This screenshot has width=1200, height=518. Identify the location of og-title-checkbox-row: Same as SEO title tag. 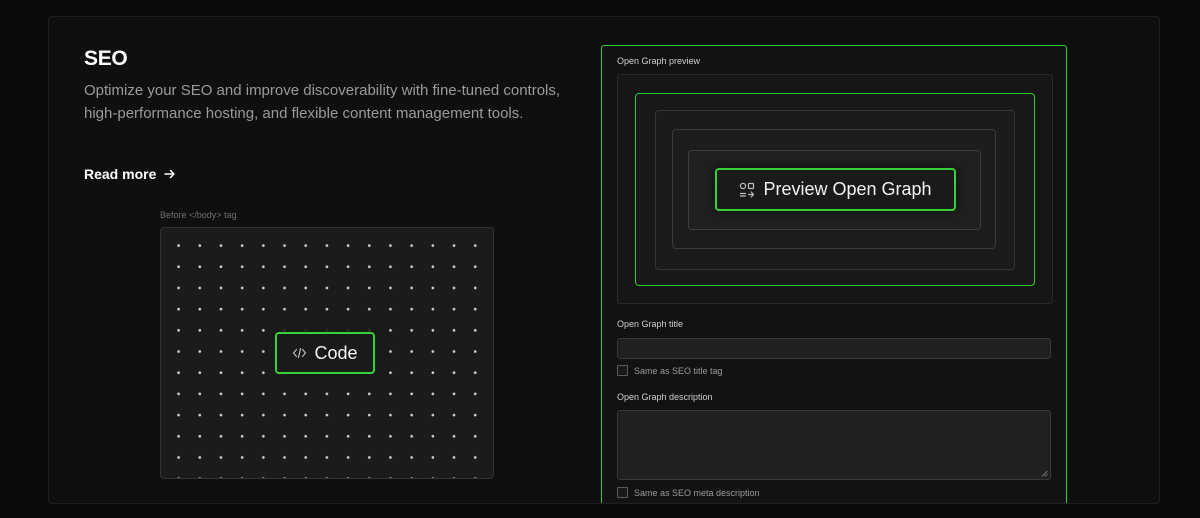
(670, 370).